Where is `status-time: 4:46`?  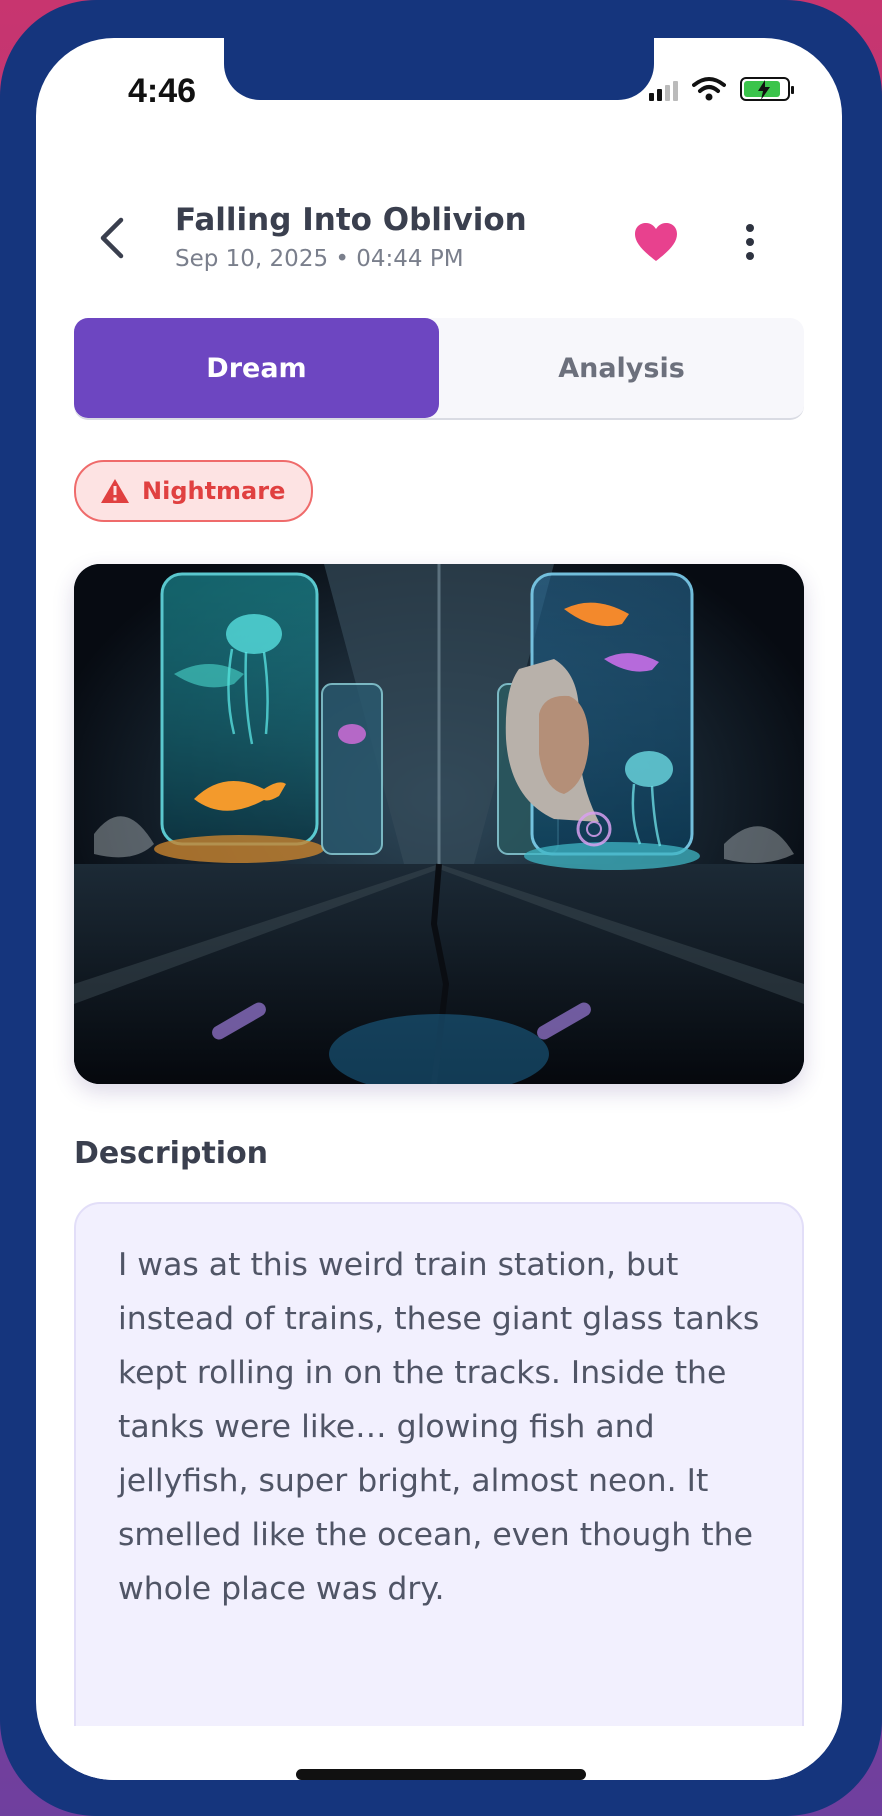 status-time: 4:46 is located at coordinates (162, 91).